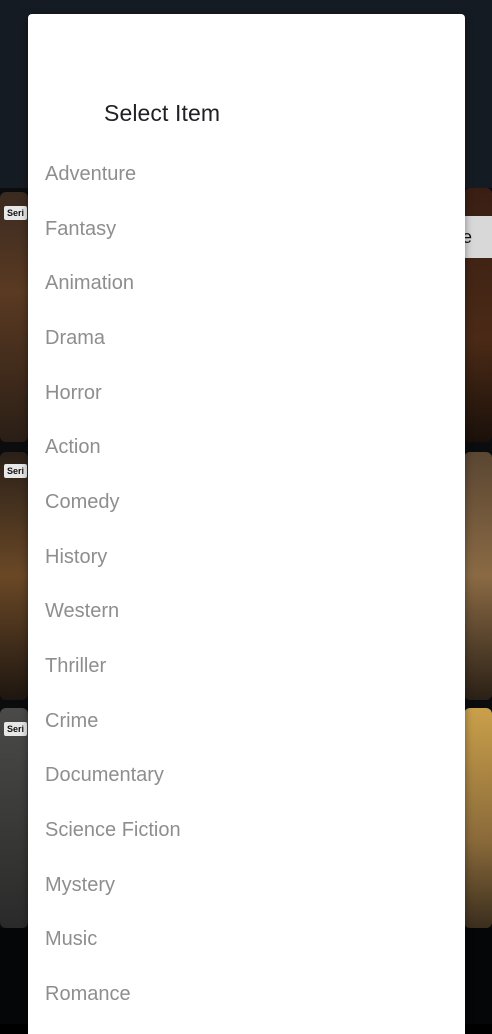 This screenshot has width=492, height=1034. I want to click on list-item-science-fiction: Science Fiction, so click(246, 830).